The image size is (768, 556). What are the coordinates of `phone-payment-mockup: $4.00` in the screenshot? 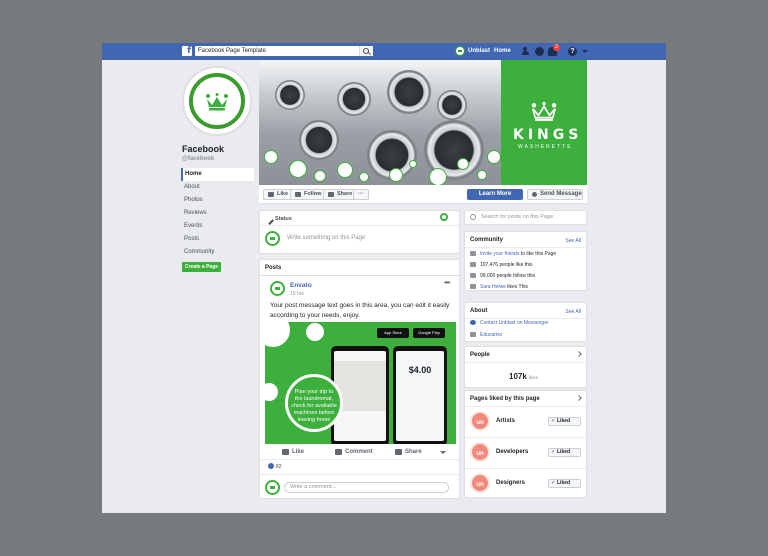 It's located at (420, 395).